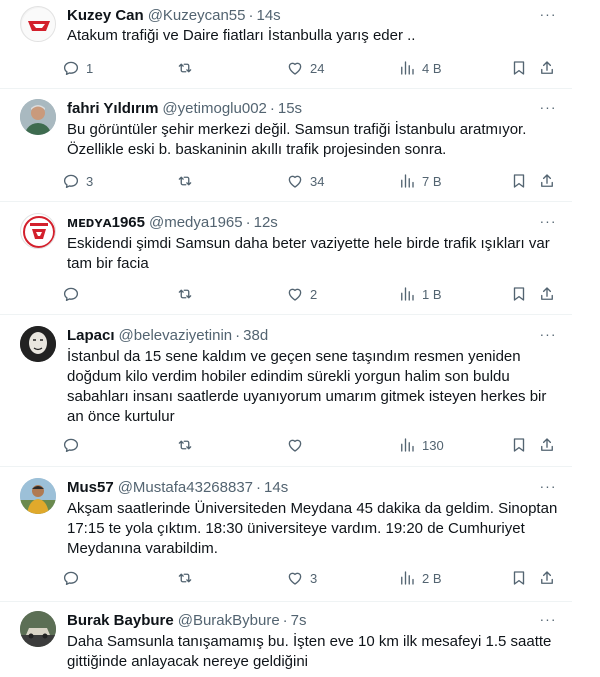  What do you see at coordinates (197, 15) in the screenshot?
I see `author-handle: @Kuzeycan55` at bounding box center [197, 15].